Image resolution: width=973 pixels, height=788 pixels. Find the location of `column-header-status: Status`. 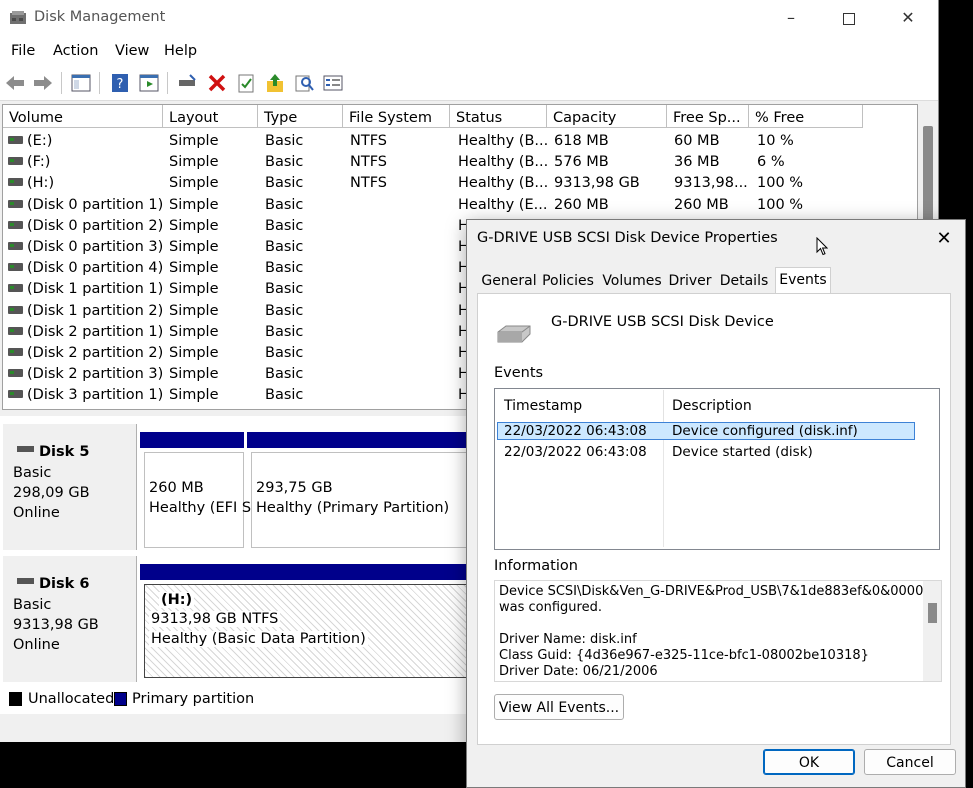

column-header-status: Status is located at coordinates (498, 116).